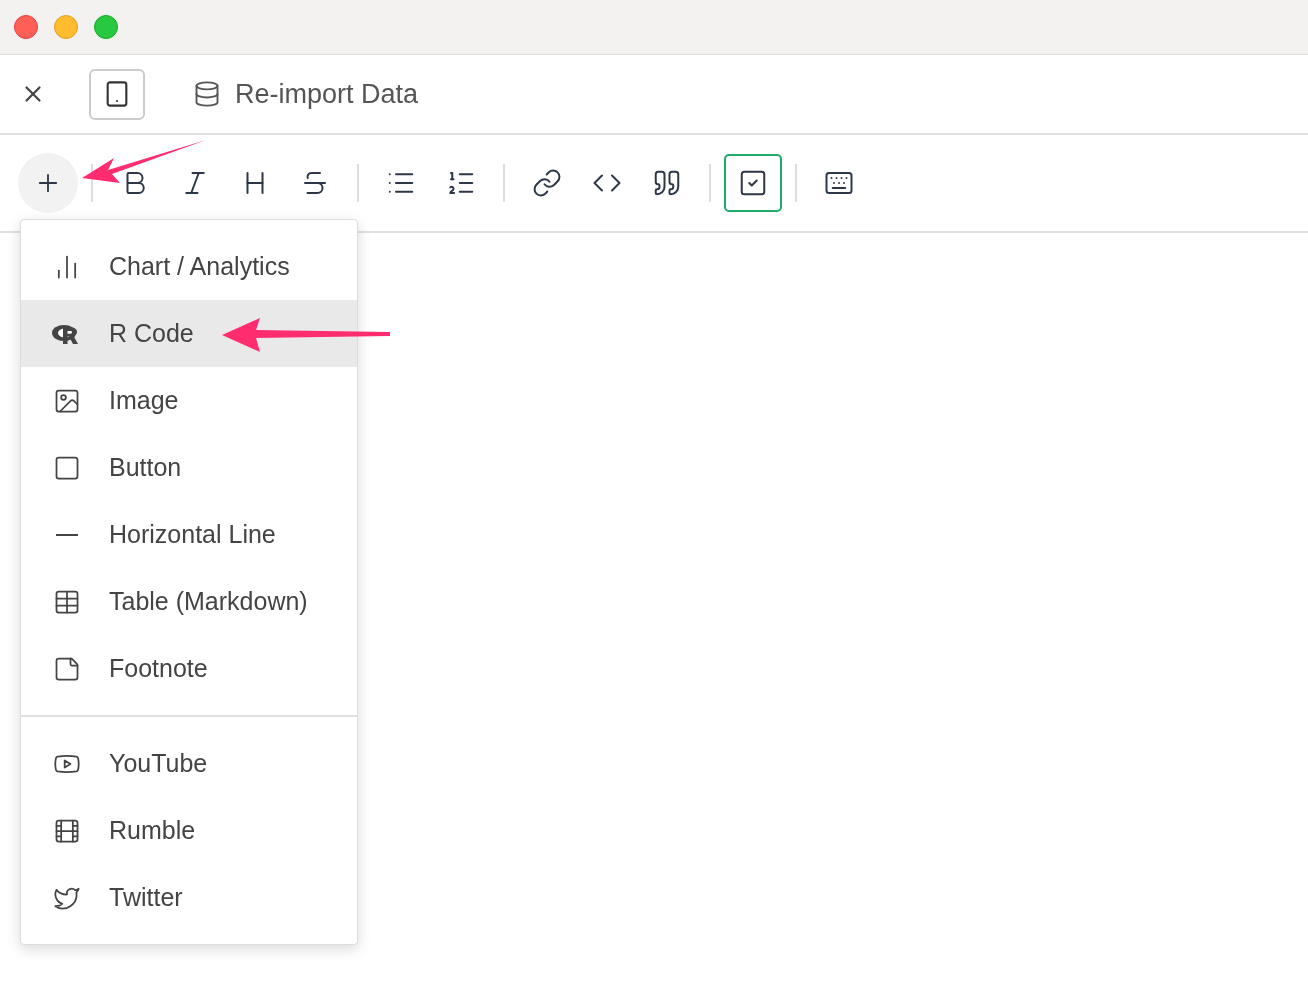  What do you see at coordinates (189, 266) in the screenshot?
I see `menu-item: Chart / Analytics` at bounding box center [189, 266].